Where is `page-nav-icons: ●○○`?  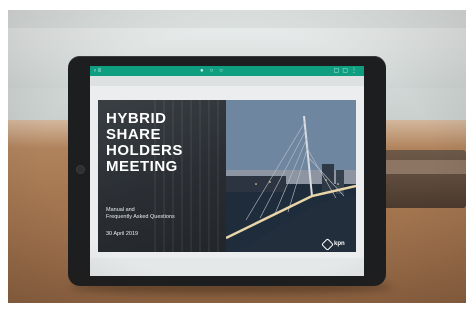 page-nav-icons: ●○○ is located at coordinates (214, 71).